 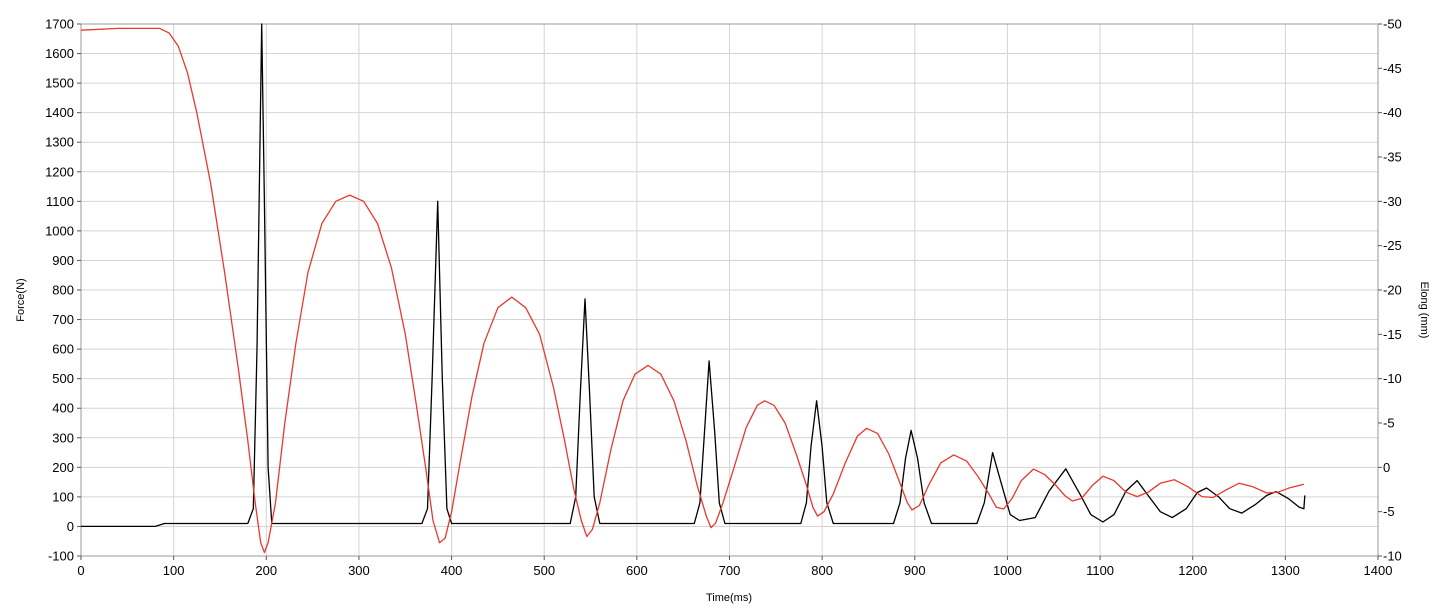 What do you see at coordinates (63, 319) in the screenshot?
I see `y-tick-label: 700` at bounding box center [63, 319].